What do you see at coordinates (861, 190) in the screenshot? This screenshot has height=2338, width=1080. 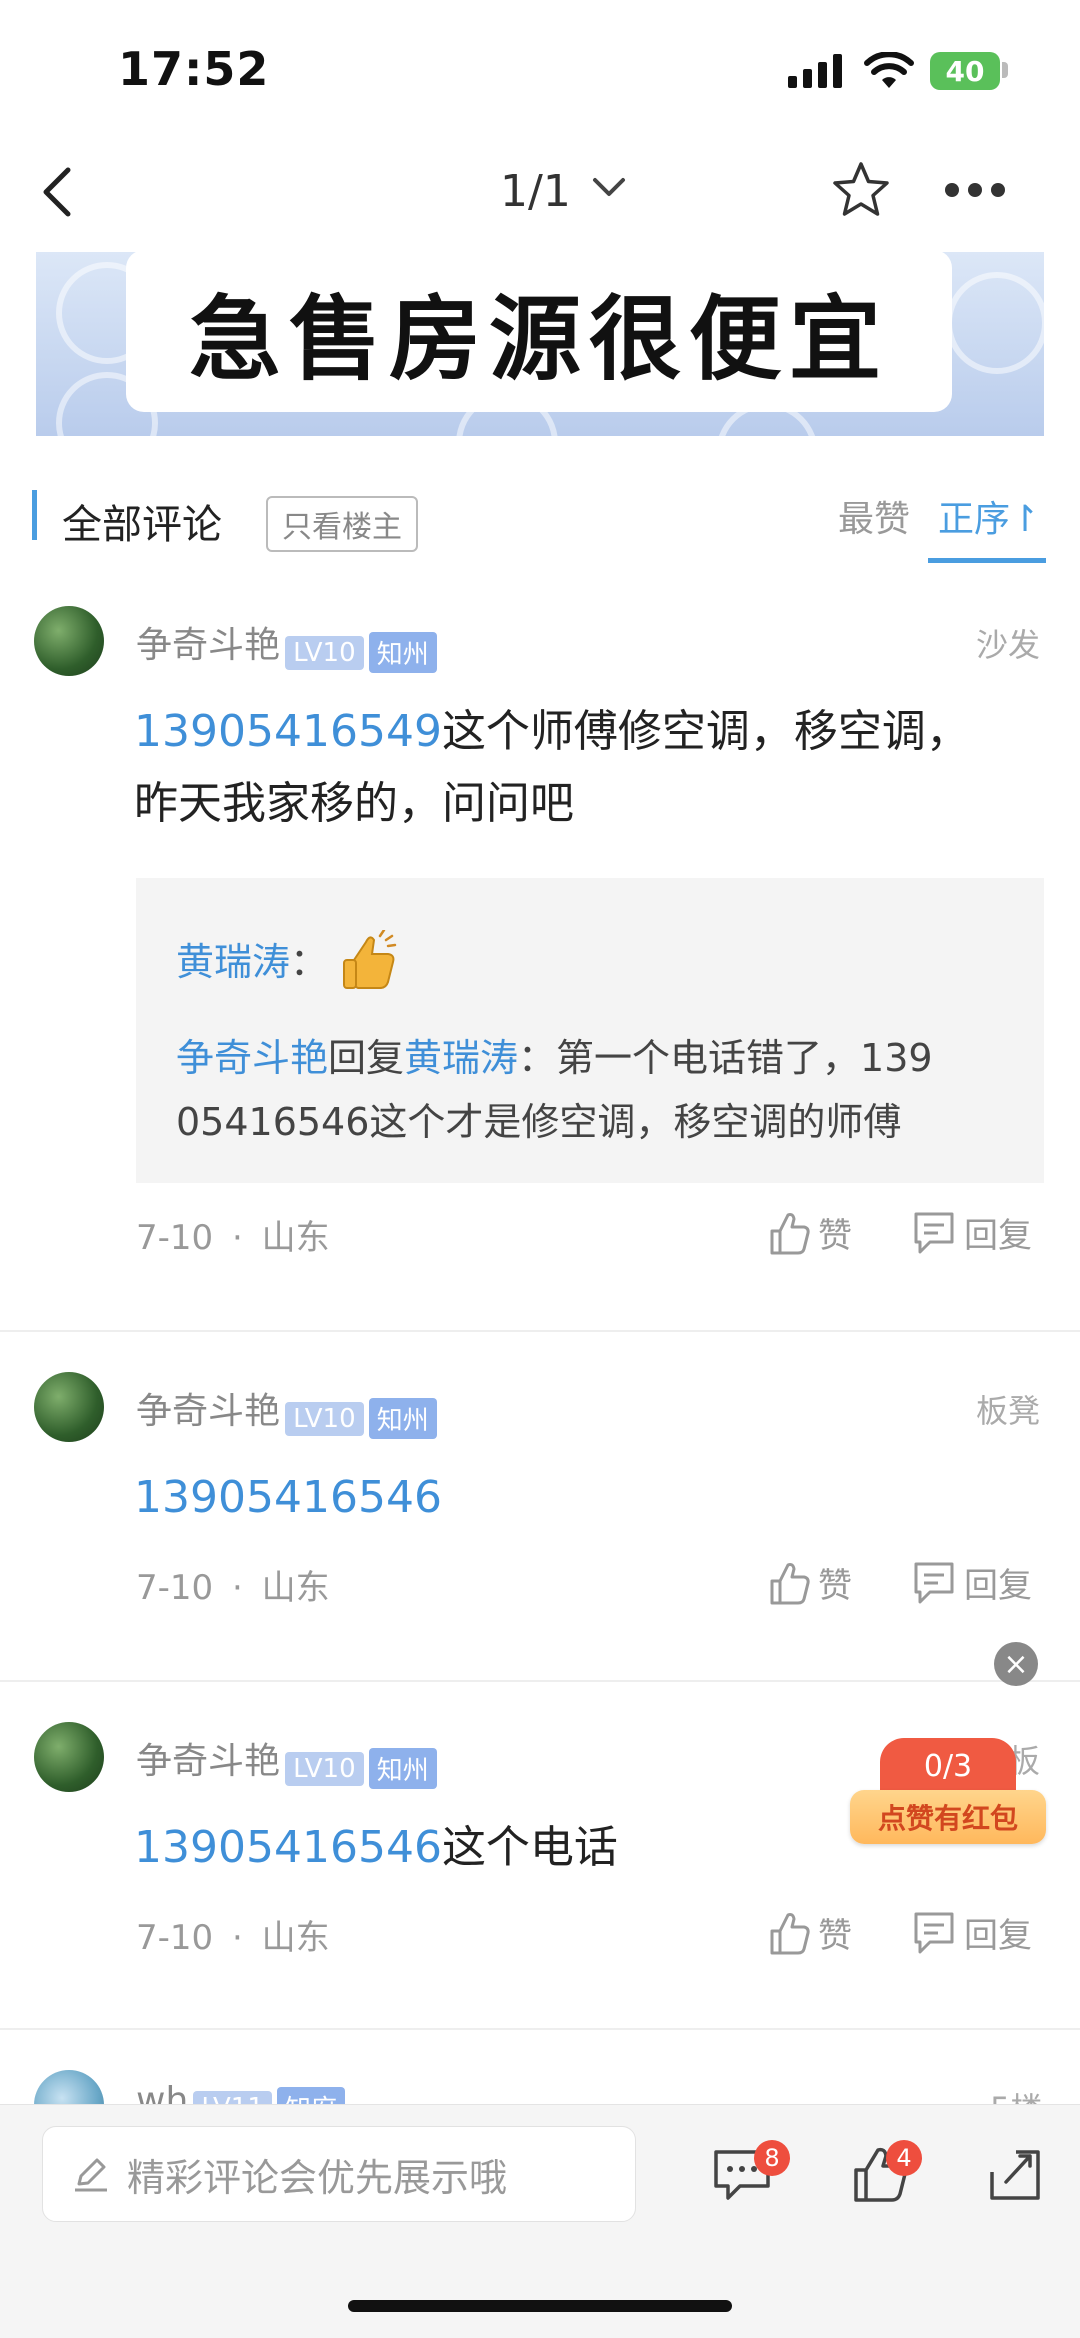 I see `star-icon` at bounding box center [861, 190].